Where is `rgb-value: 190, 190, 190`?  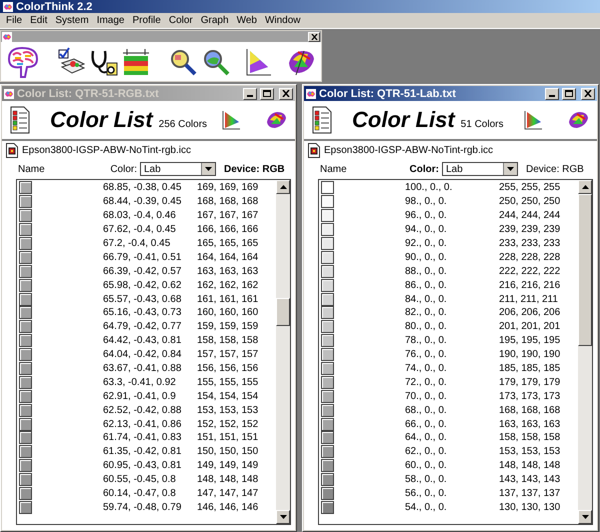 rgb-value: 190, 190, 190 is located at coordinates (530, 354).